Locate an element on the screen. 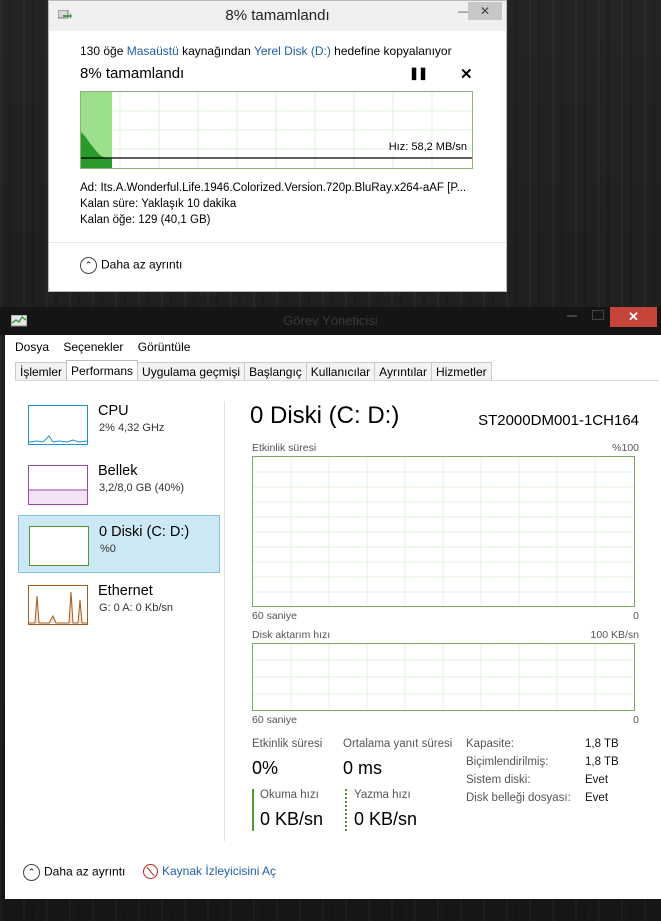 The width and height of the screenshot is (661, 921). memory-sub: 3,2/8,0 GB (40%) is located at coordinates (141, 488).